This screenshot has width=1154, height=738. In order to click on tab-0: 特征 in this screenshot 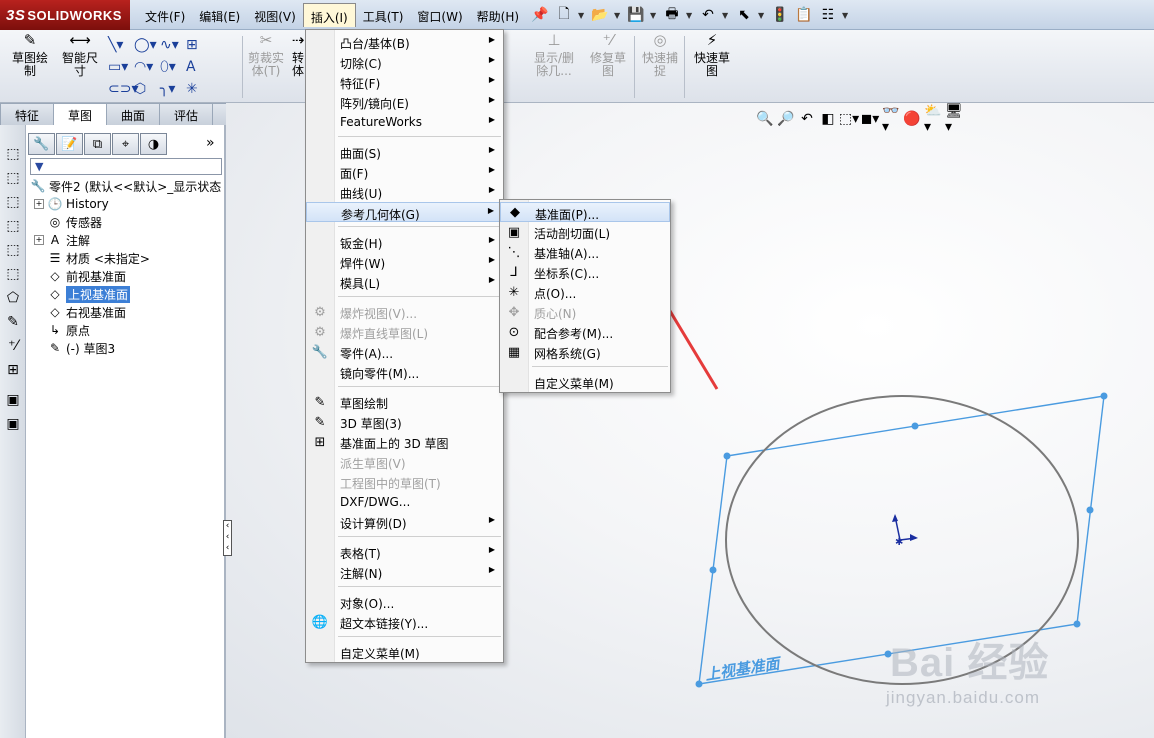, I will do `click(27, 114)`.